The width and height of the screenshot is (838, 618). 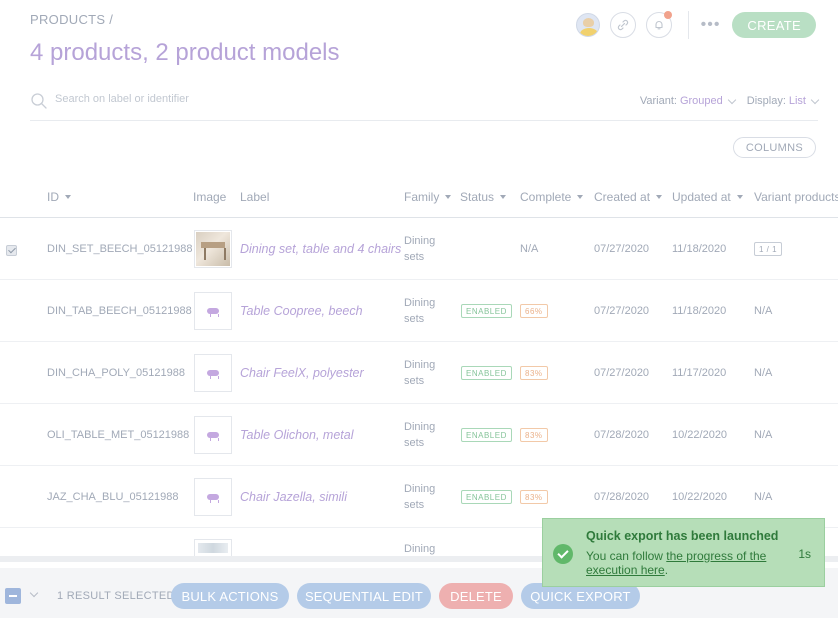 I want to click on variant-label: Variant:, so click(x=658, y=101).